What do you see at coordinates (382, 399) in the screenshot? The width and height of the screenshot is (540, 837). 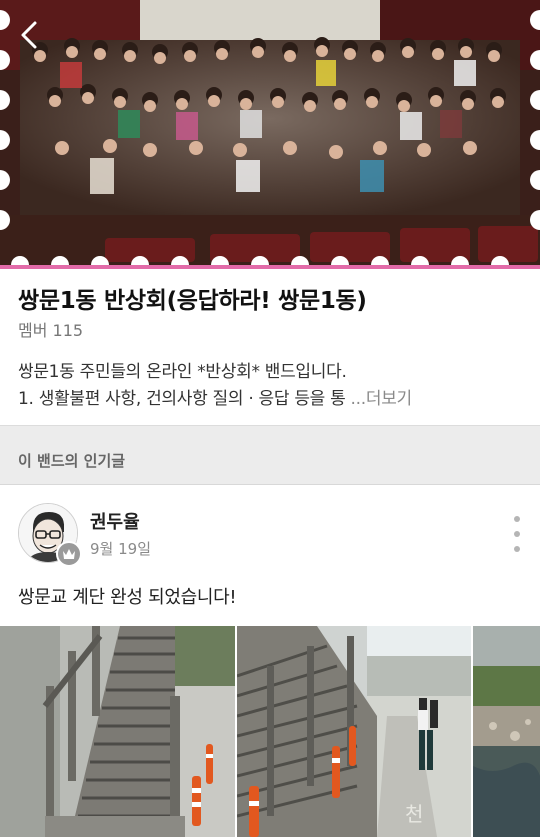 I see `more-link: ...더보기` at bounding box center [382, 399].